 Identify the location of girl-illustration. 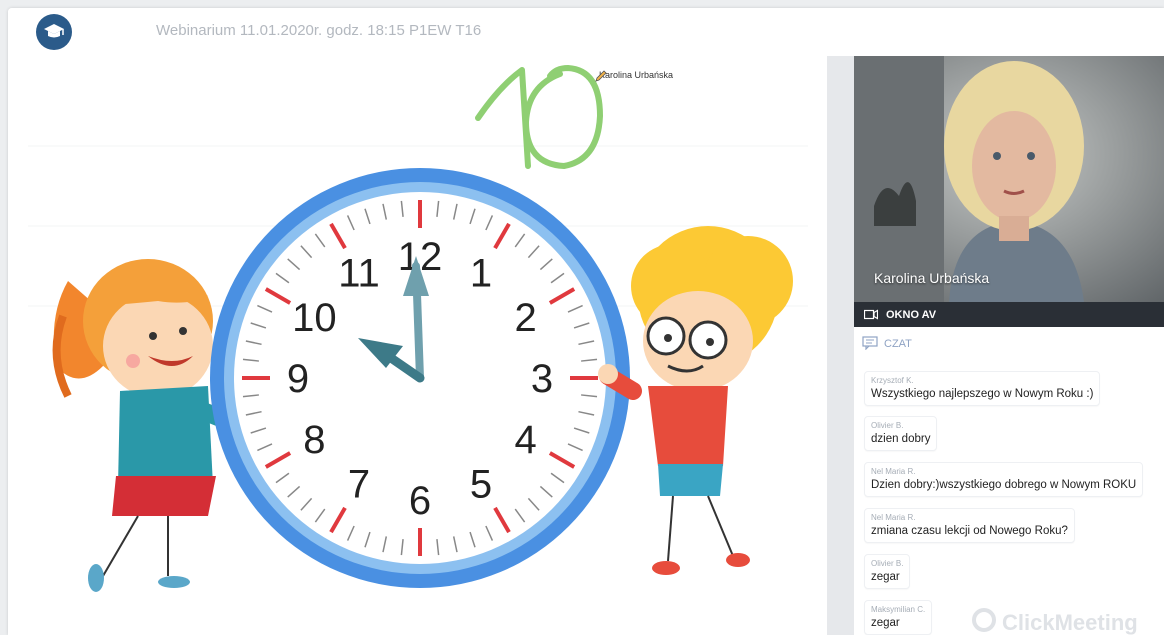
(144, 425).